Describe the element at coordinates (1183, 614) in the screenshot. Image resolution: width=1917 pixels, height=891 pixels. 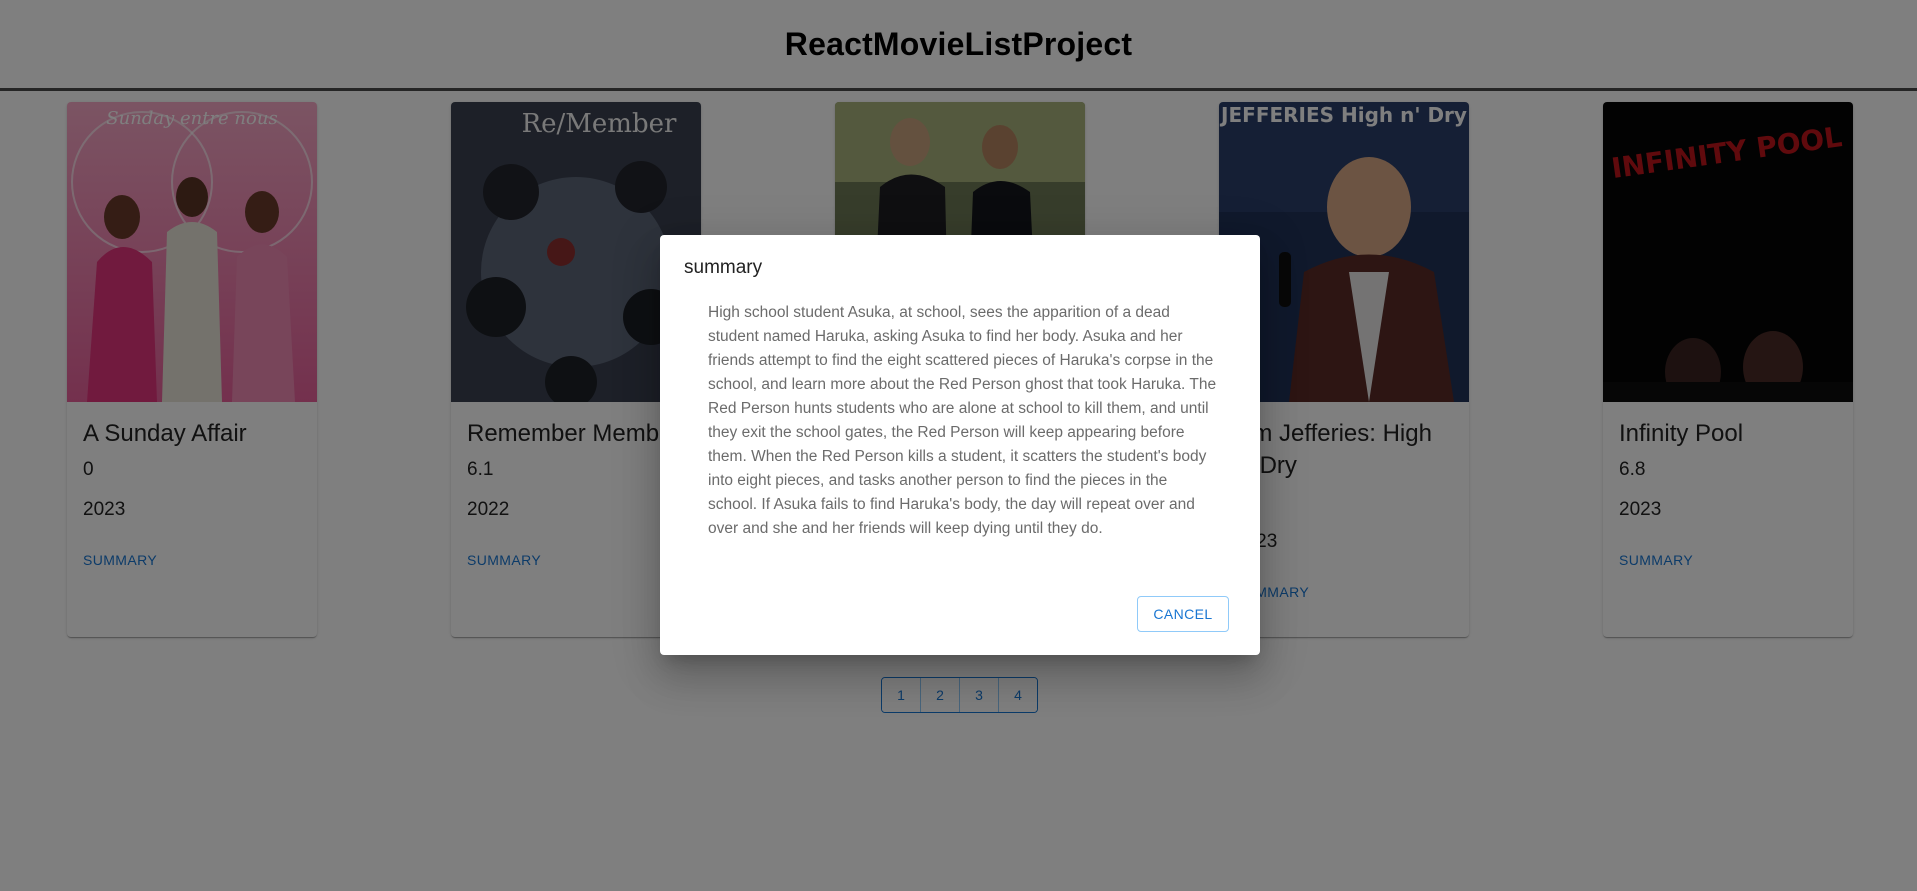
I see `cancel-button: CANCEL` at that location.